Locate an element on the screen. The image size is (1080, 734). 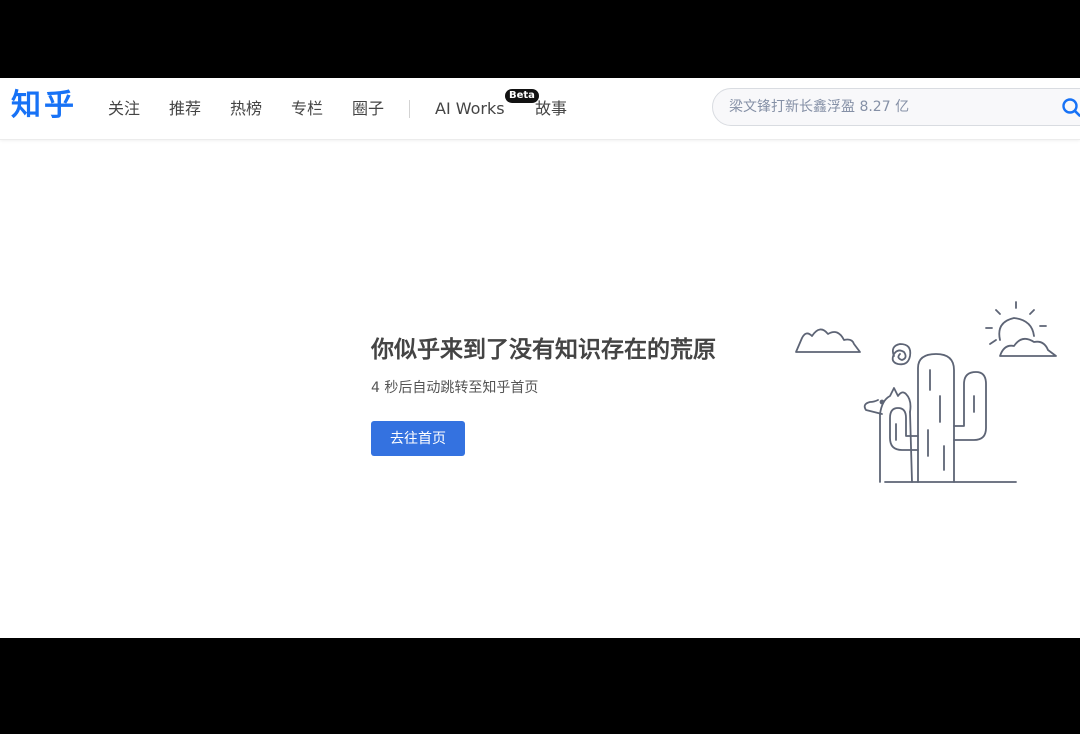
scribble-icon is located at coordinates (901, 354).